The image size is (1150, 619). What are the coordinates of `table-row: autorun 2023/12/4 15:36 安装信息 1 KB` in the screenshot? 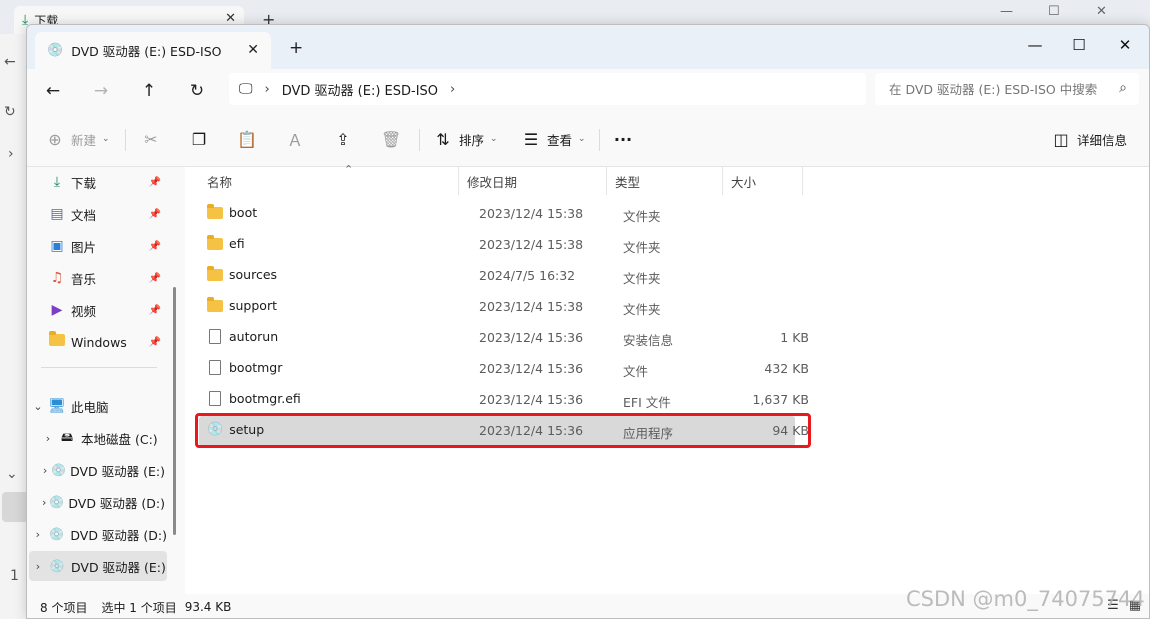 It's located at (504, 338).